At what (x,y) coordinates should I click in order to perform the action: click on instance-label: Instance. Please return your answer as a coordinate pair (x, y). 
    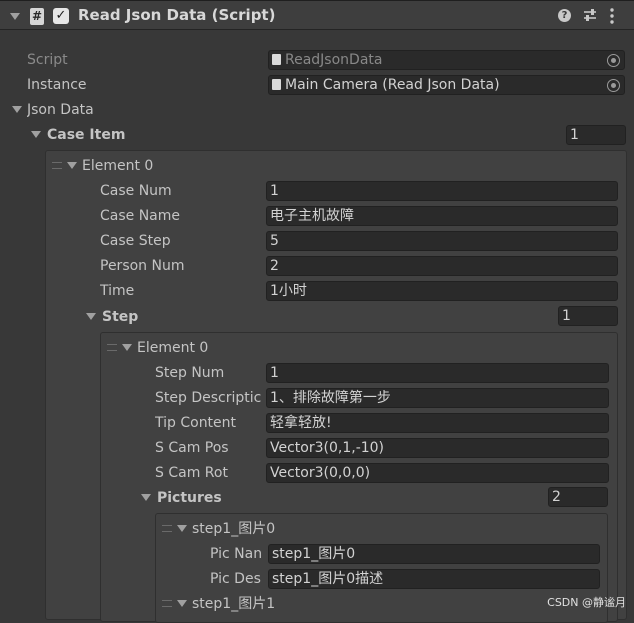
    Looking at the image, I should click on (57, 85).